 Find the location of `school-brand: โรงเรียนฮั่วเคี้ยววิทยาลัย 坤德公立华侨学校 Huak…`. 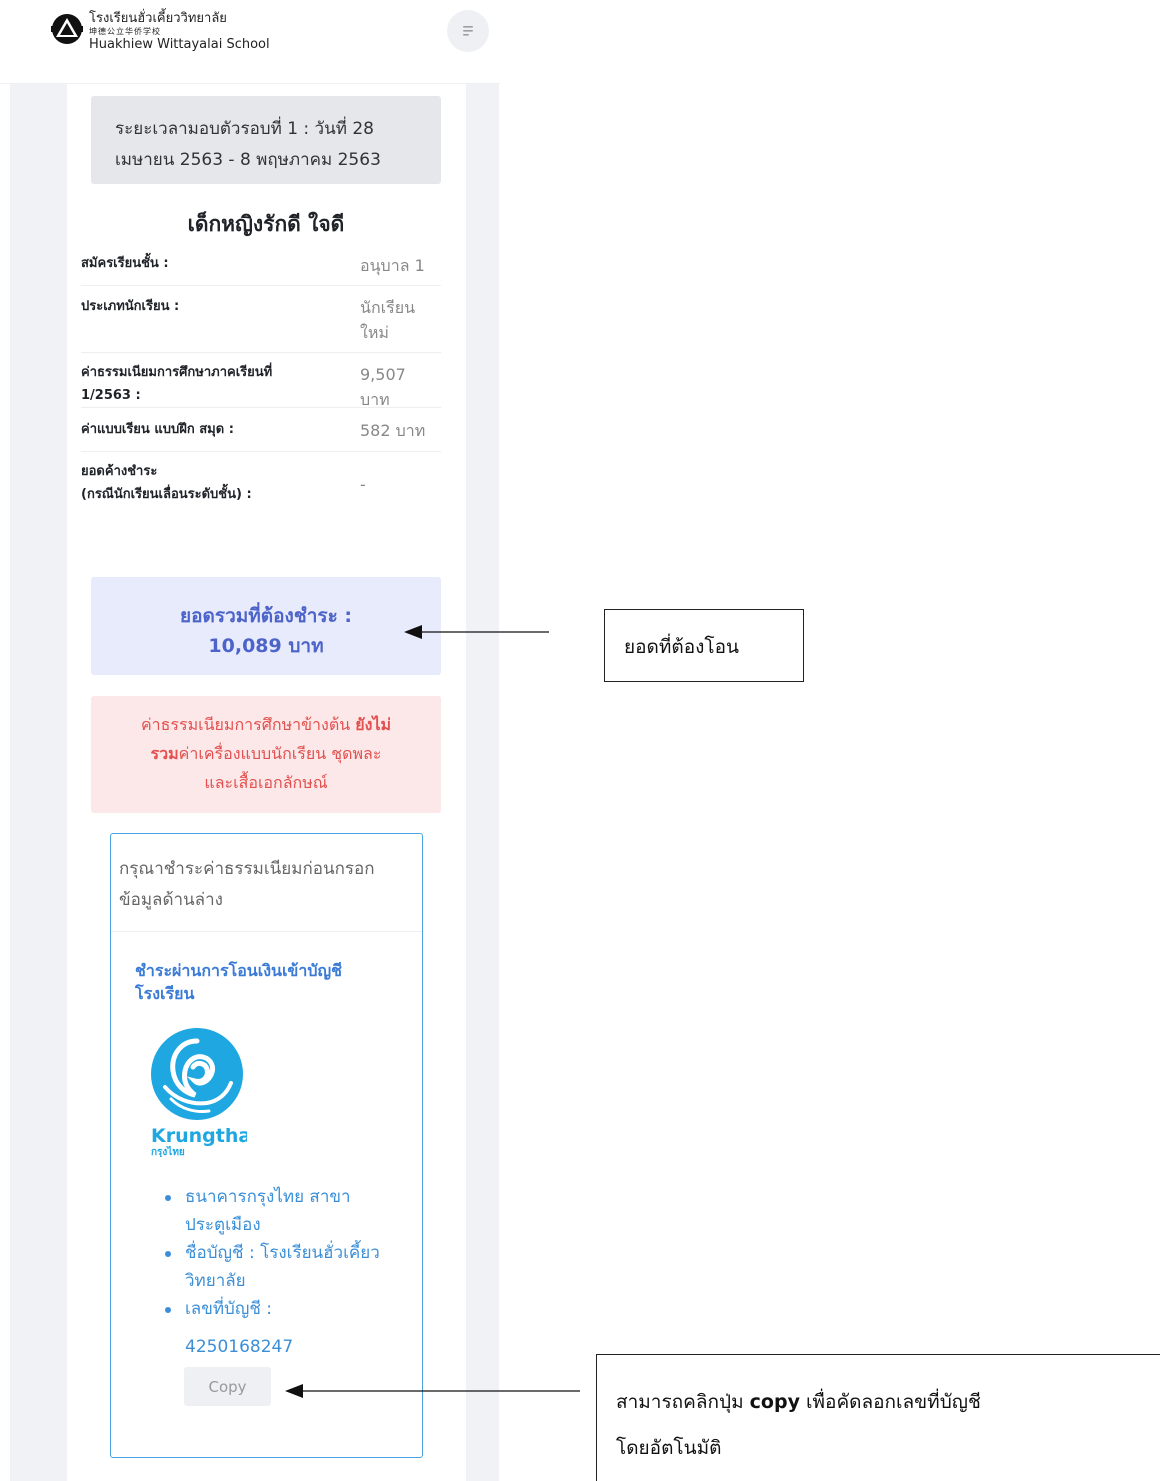

school-brand: โรงเรียนฮั่วเคี้ยววิทยาลัย 坤德公立华侨学校 Huak… is located at coordinates (179, 31).